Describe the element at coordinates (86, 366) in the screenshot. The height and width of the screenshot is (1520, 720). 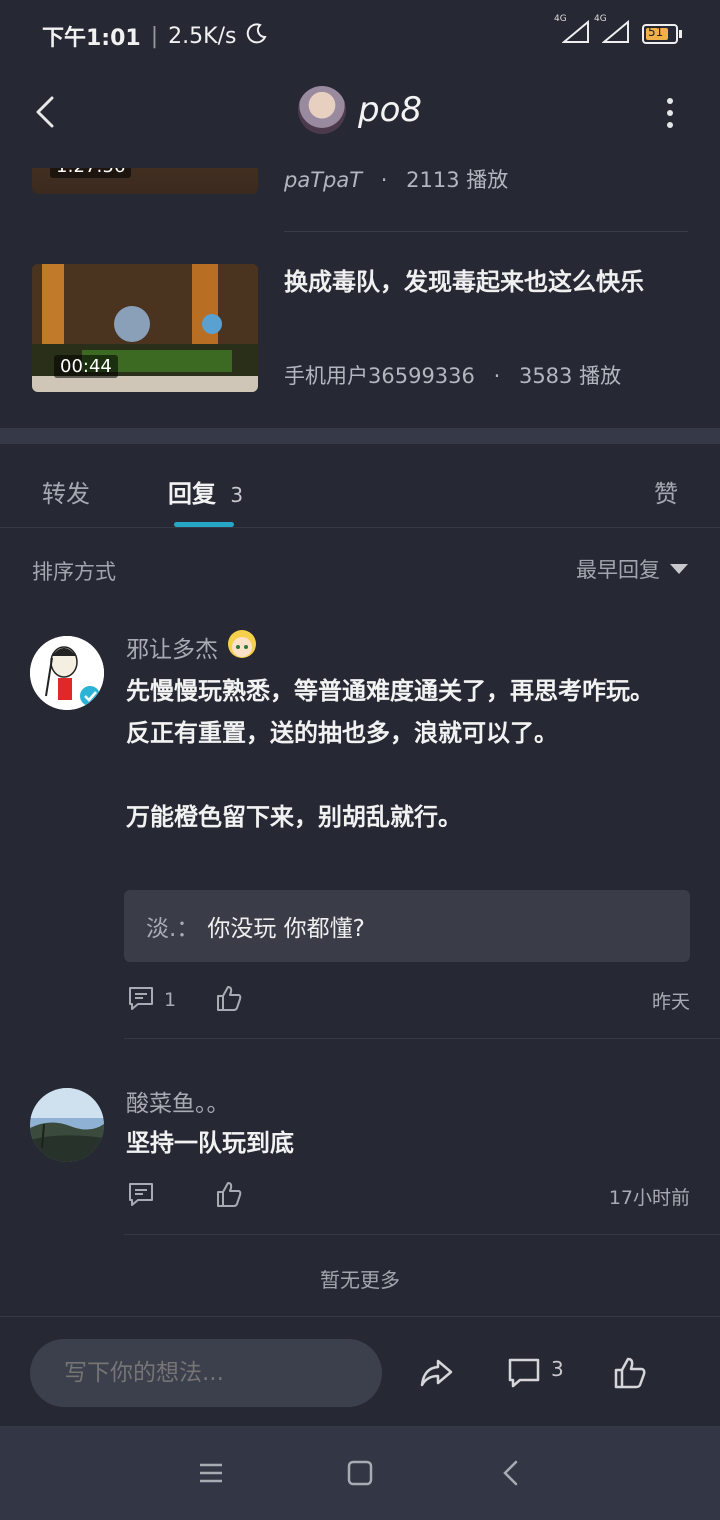
I see `video-duration: 00:44` at that location.